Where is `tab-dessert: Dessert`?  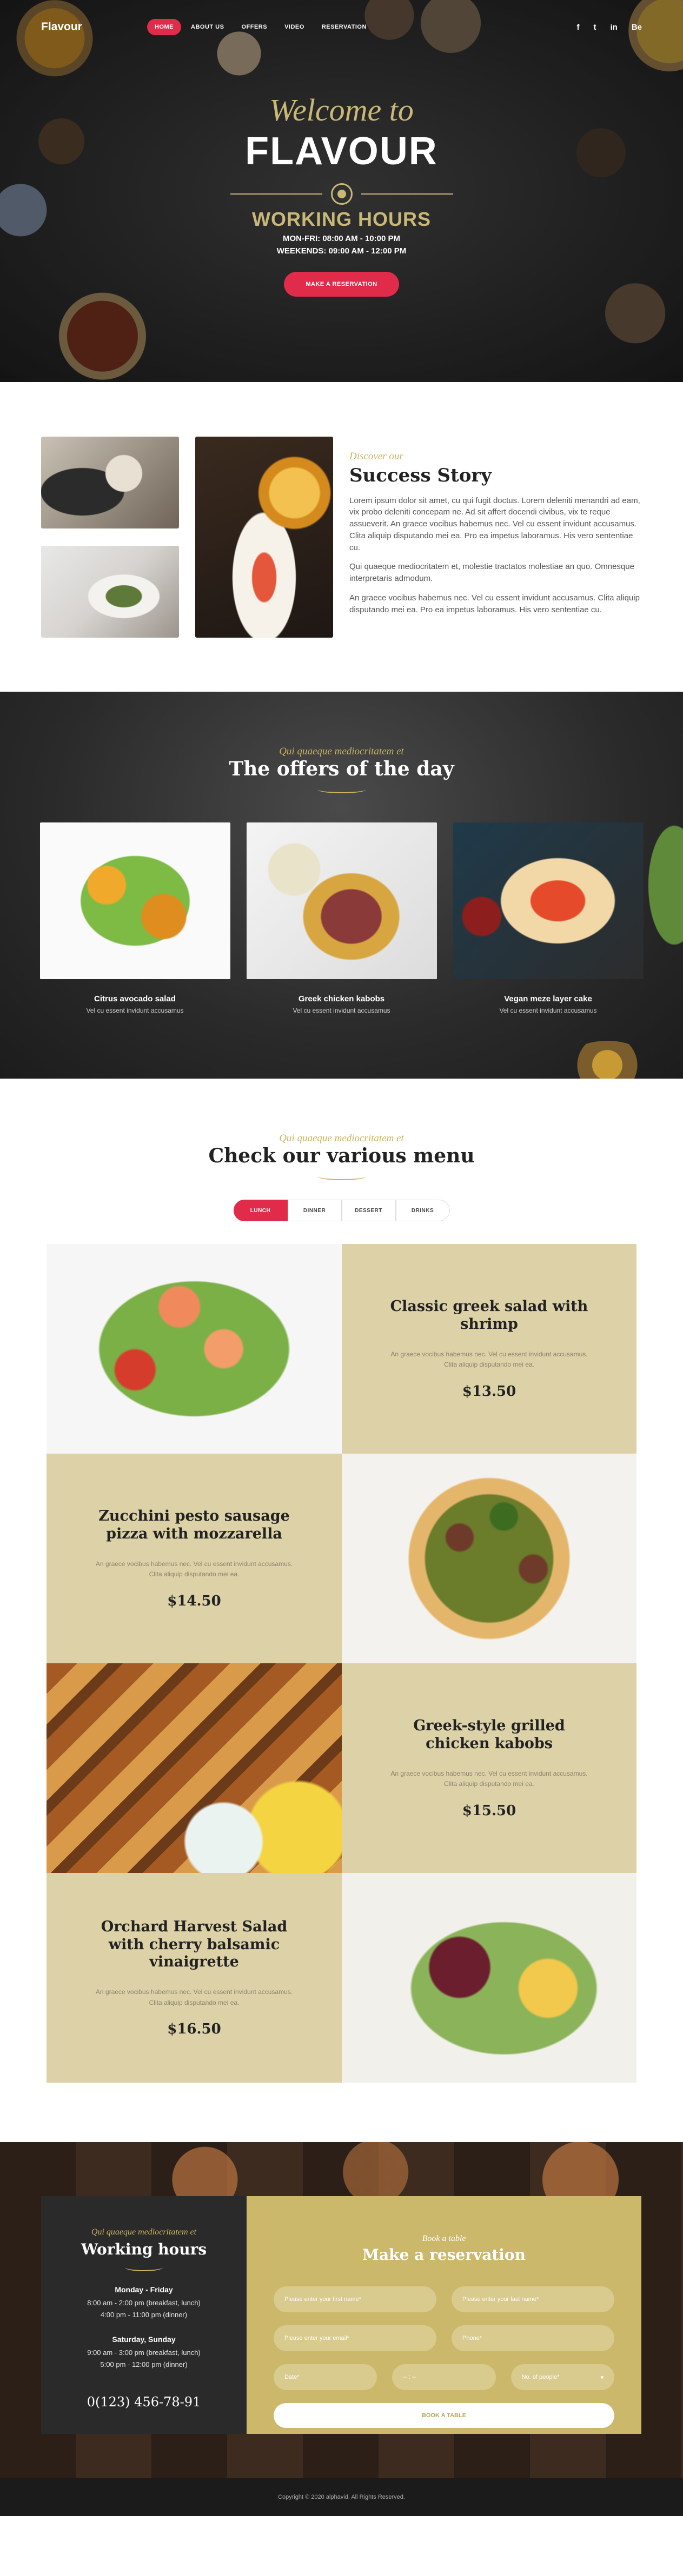 tab-dessert: Dessert is located at coordinates (368, 1210).